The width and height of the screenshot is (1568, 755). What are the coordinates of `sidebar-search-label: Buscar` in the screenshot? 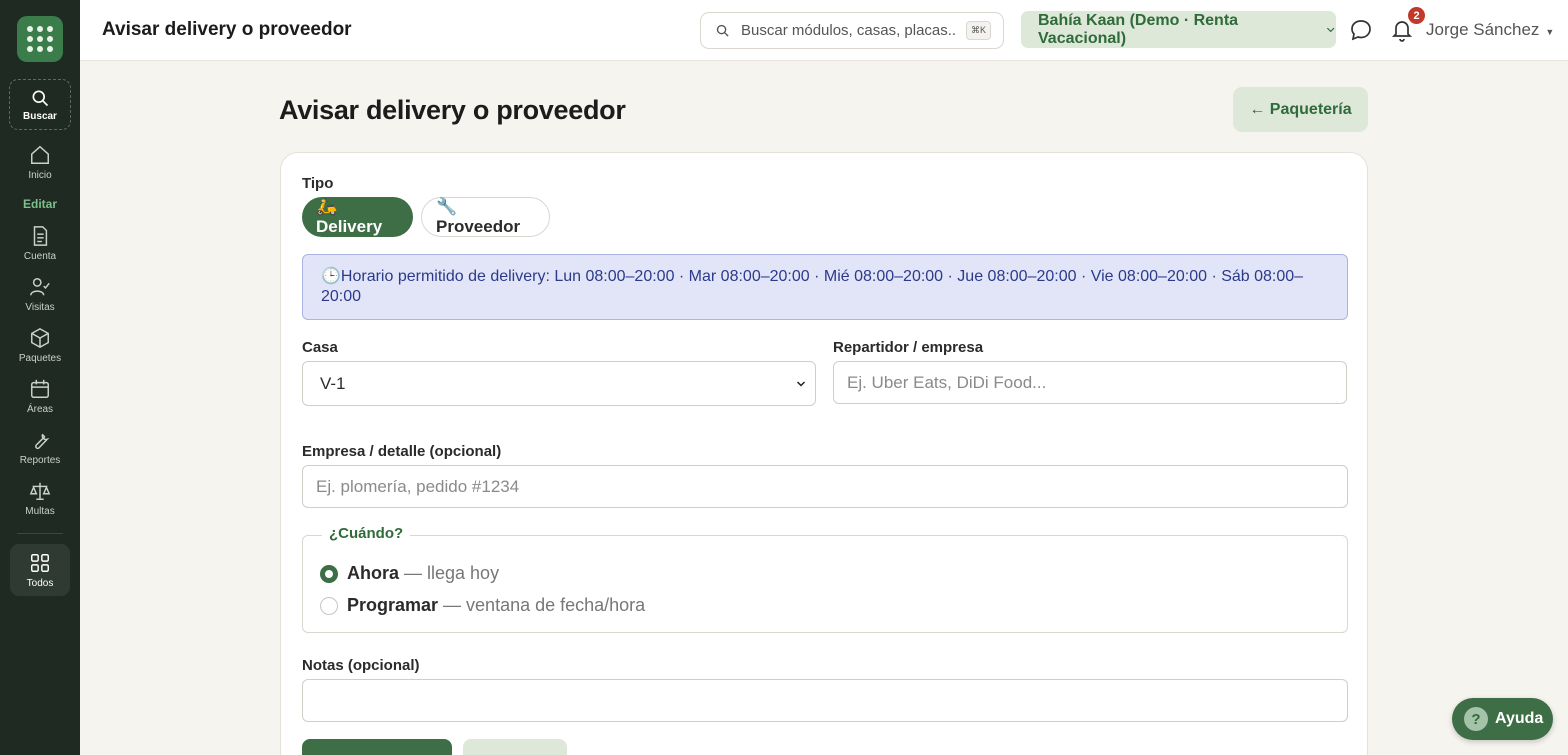 It's located at (40, 116).